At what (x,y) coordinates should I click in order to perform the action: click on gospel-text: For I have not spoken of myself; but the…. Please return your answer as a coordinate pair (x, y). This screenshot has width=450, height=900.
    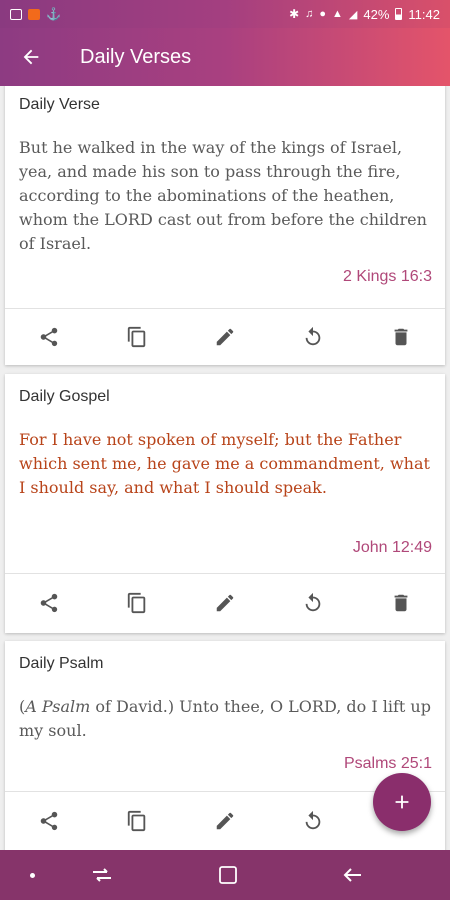
    Looking at the image, I should click on (224, 463).